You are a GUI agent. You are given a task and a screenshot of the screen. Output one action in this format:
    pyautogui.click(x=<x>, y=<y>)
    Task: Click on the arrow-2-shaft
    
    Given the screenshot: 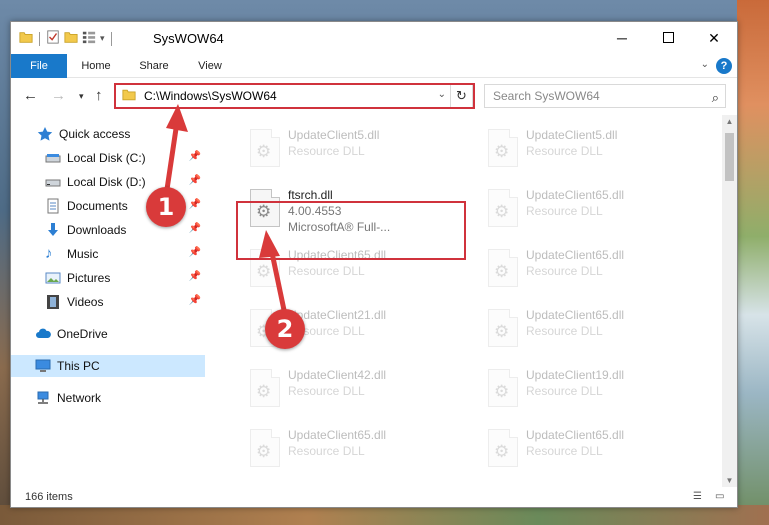 What is the action you would take?
    pyautogui.click(x=277, y=279)
    